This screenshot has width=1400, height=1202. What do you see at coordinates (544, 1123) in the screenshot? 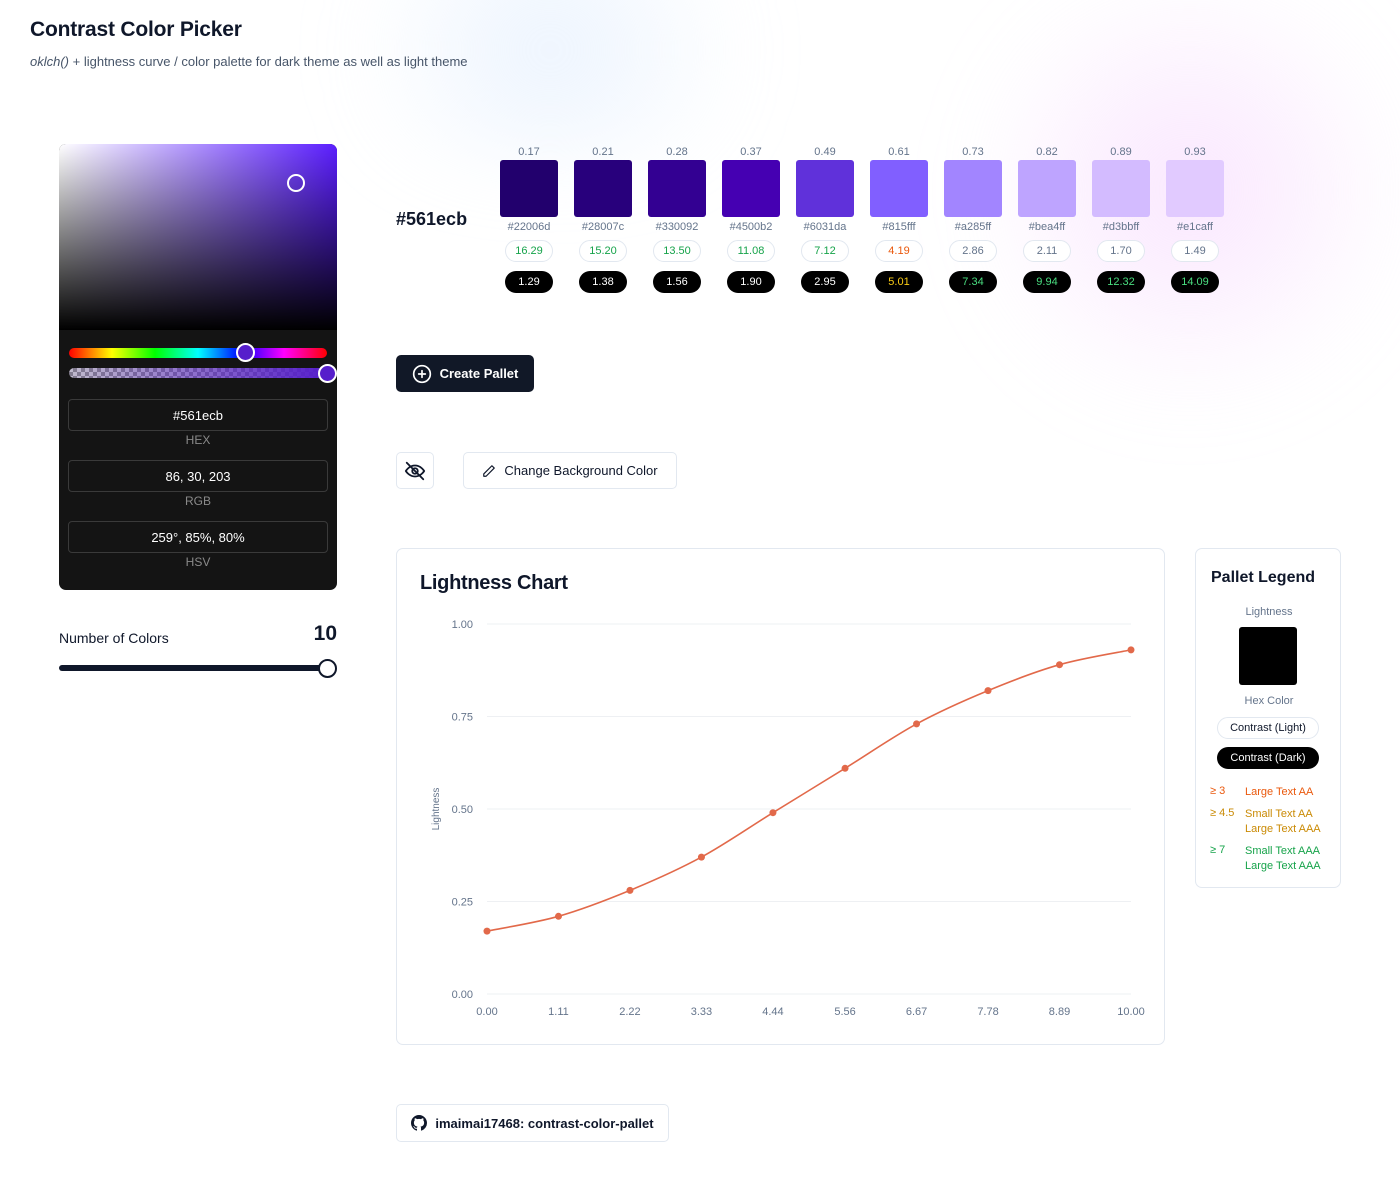
I see `github-link-label: imaimai17468: contrast-color-pallet` at bounding box center [544, 1123].